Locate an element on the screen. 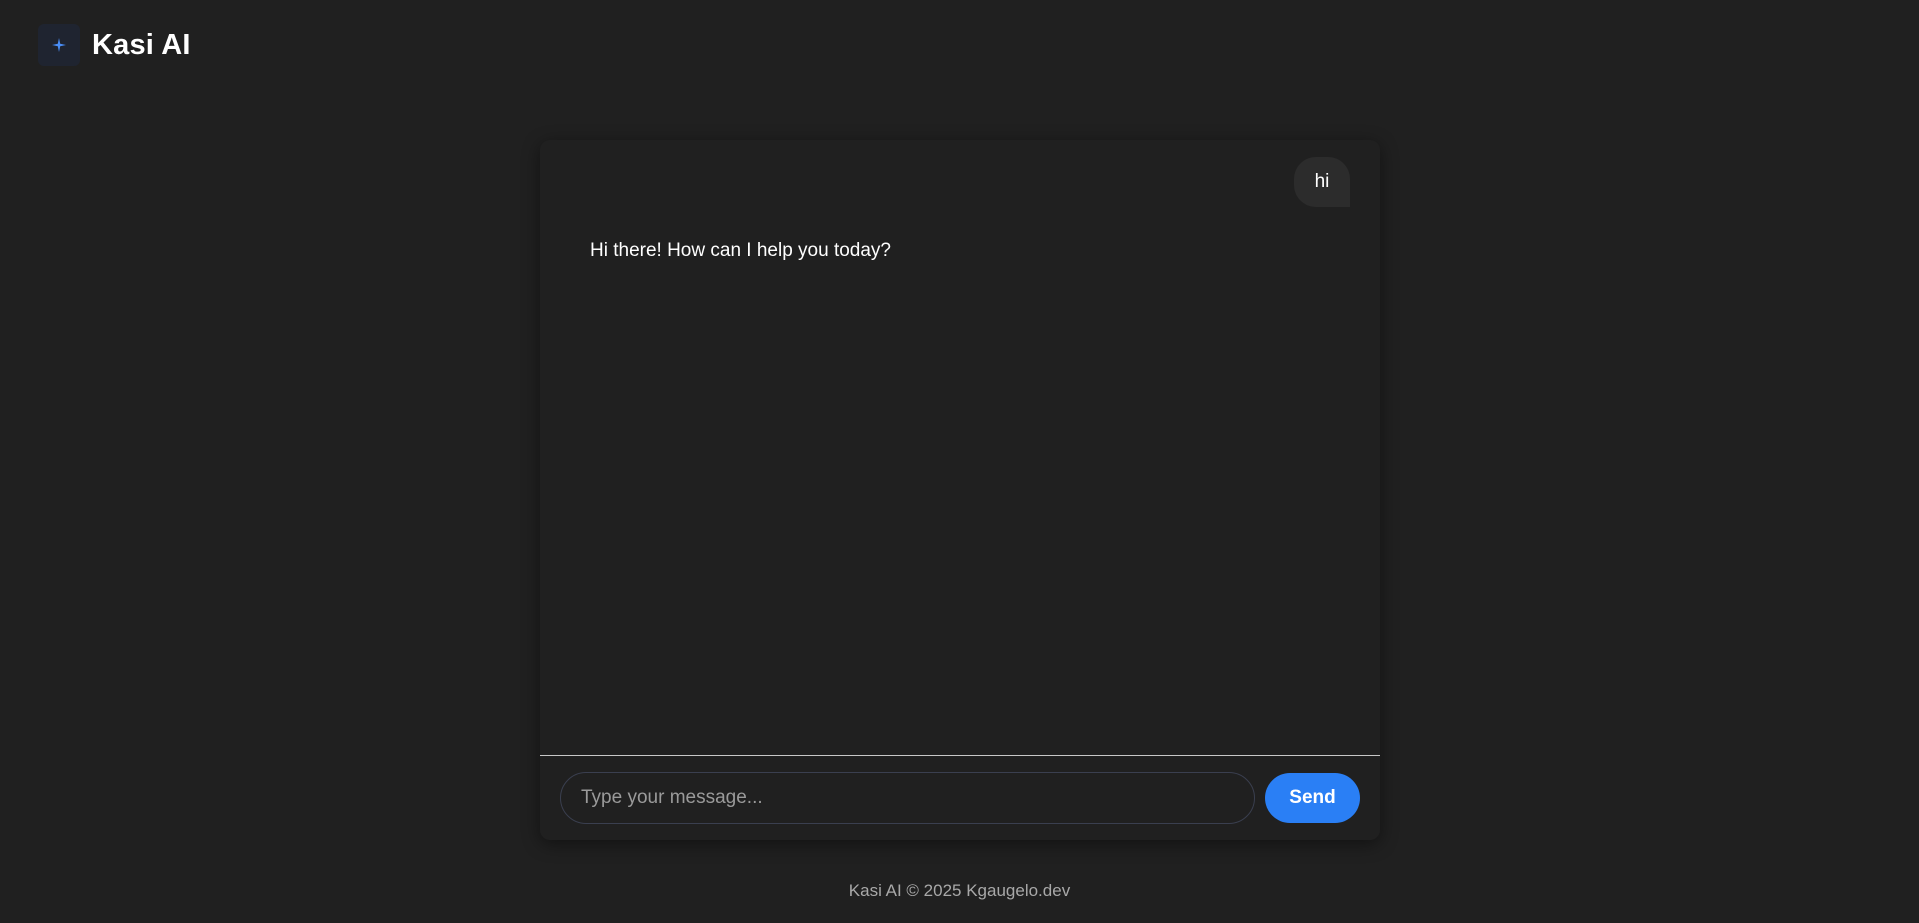 The height and width of the screenshot is (923, 1919). app-header: Kasi AI is located at coordinates (114, 45).